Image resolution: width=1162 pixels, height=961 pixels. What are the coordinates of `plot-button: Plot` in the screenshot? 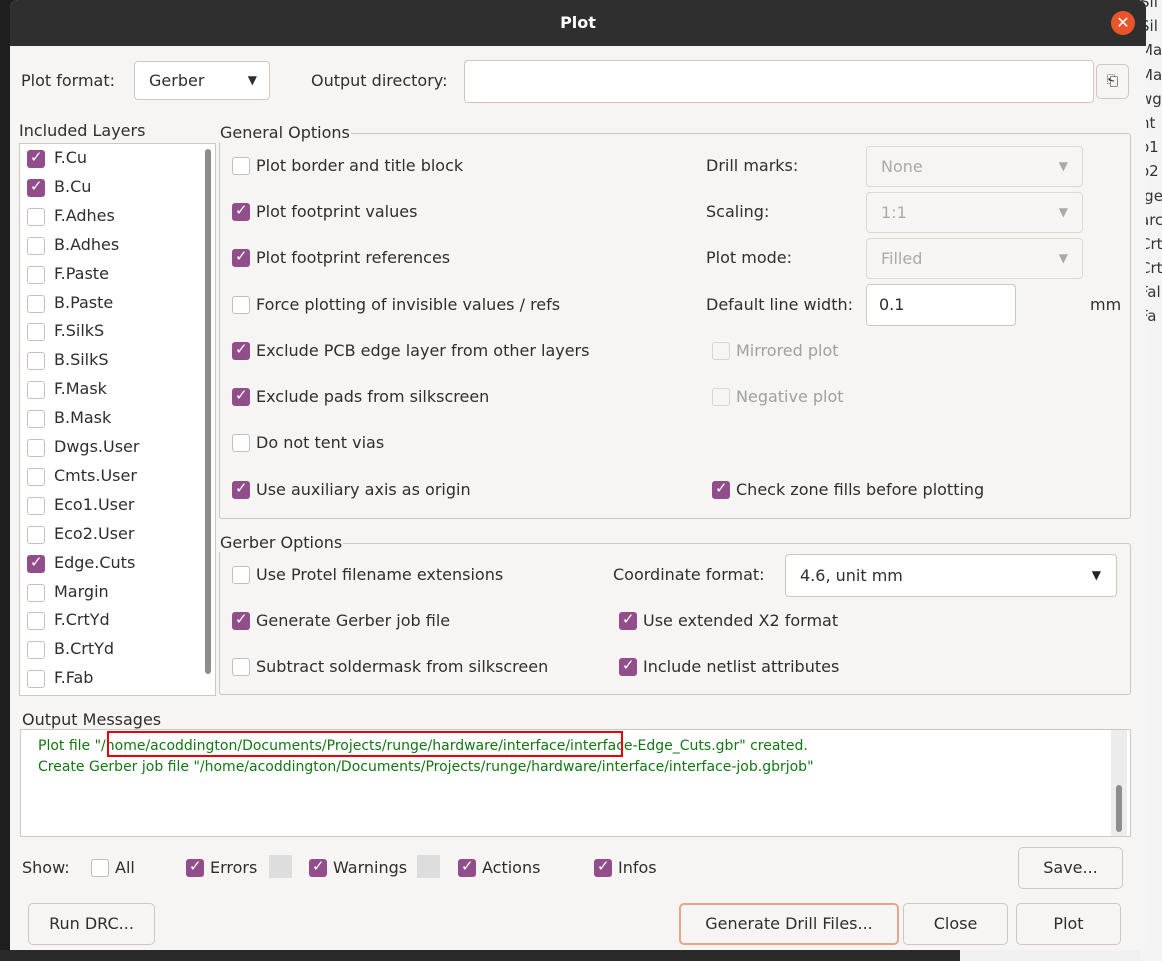 It's located at (1068, 924).